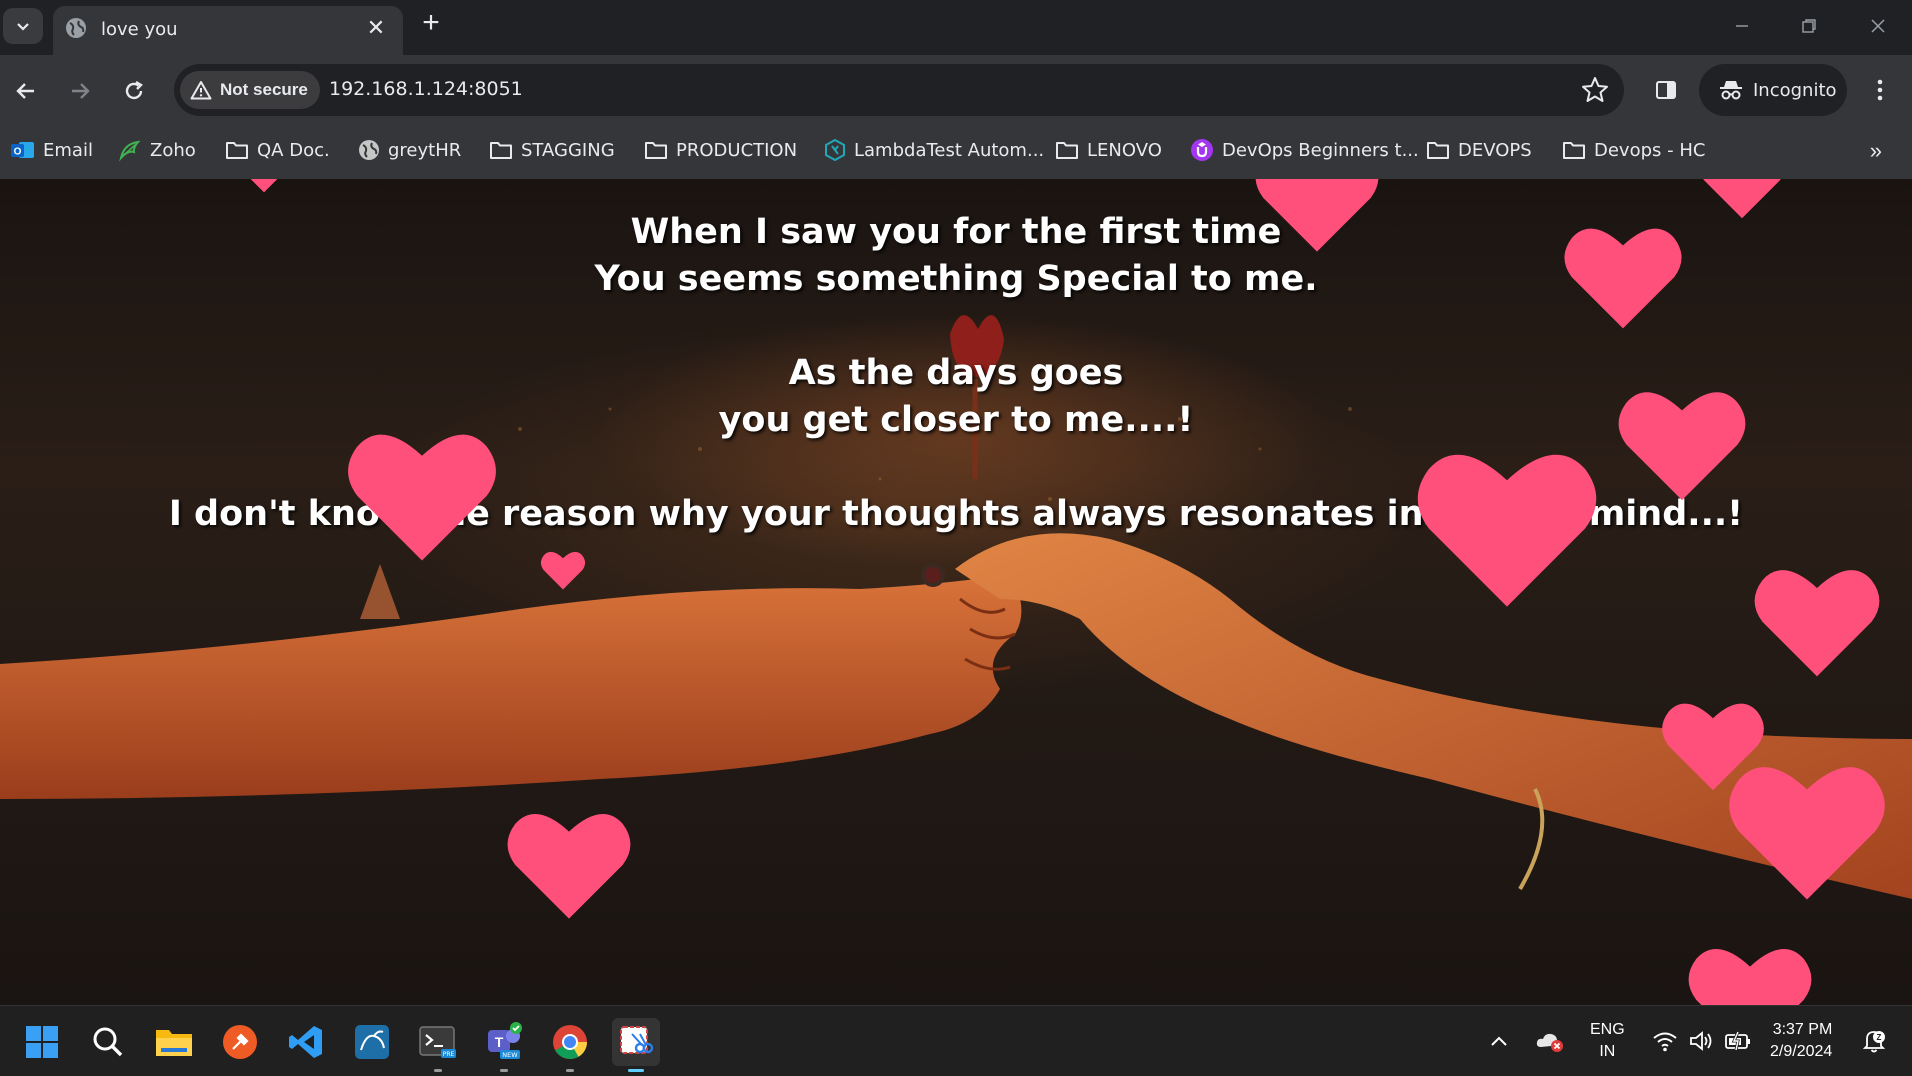  Describe the element at coordinates (835, 150) in the screenshot. I see `lambdatest-icon` at that location.